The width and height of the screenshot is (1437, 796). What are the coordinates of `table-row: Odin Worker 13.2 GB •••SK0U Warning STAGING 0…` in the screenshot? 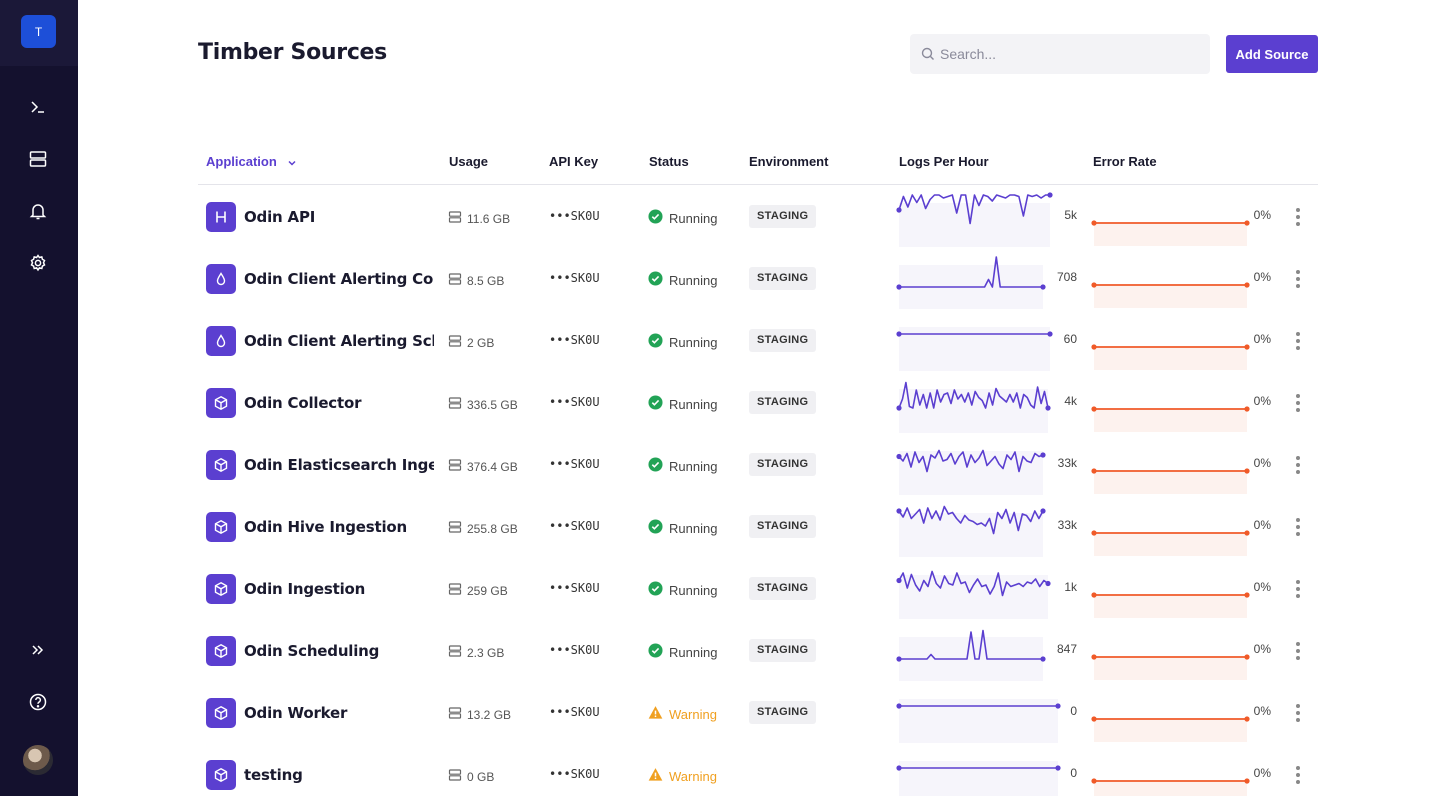 It's located at (758, 712).